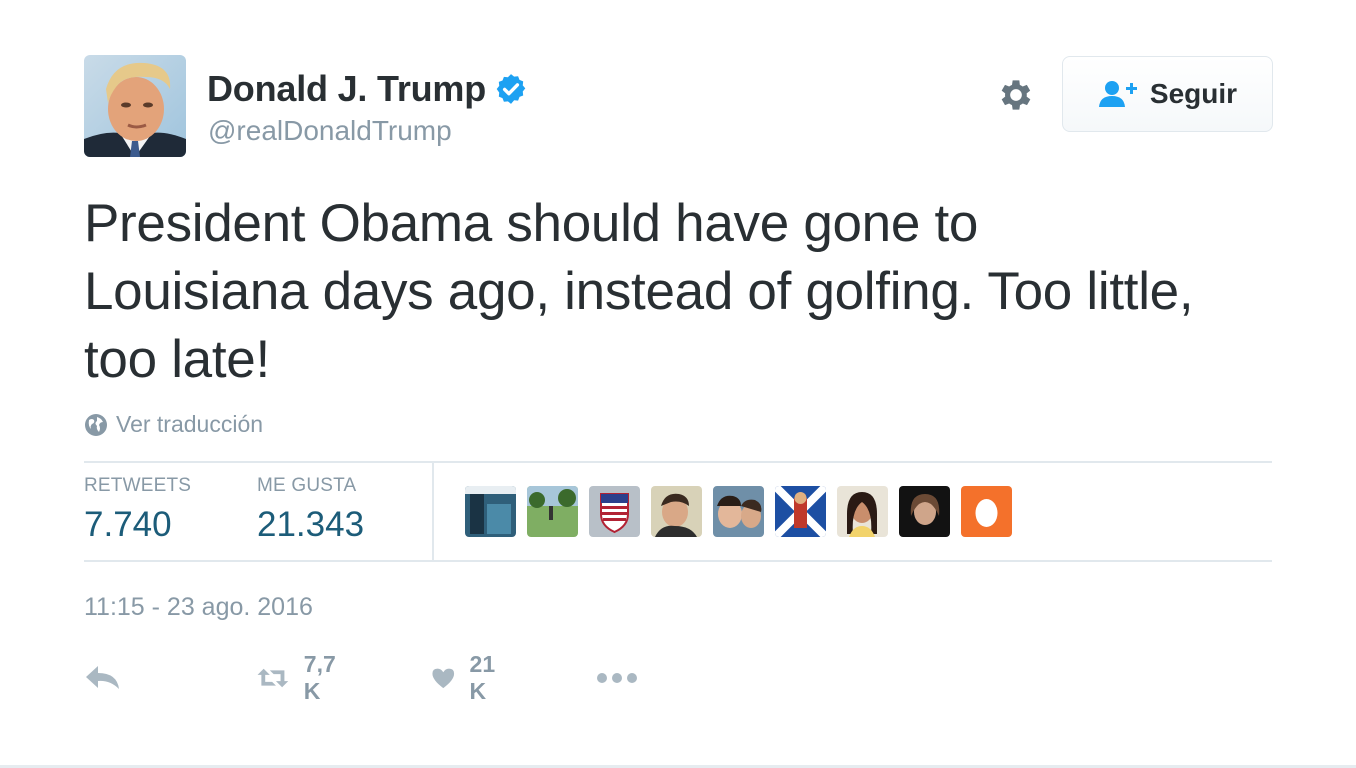  Describe the element at coordinates (1117, 94) in the screenshot. I see `add-user-icon` at that location.